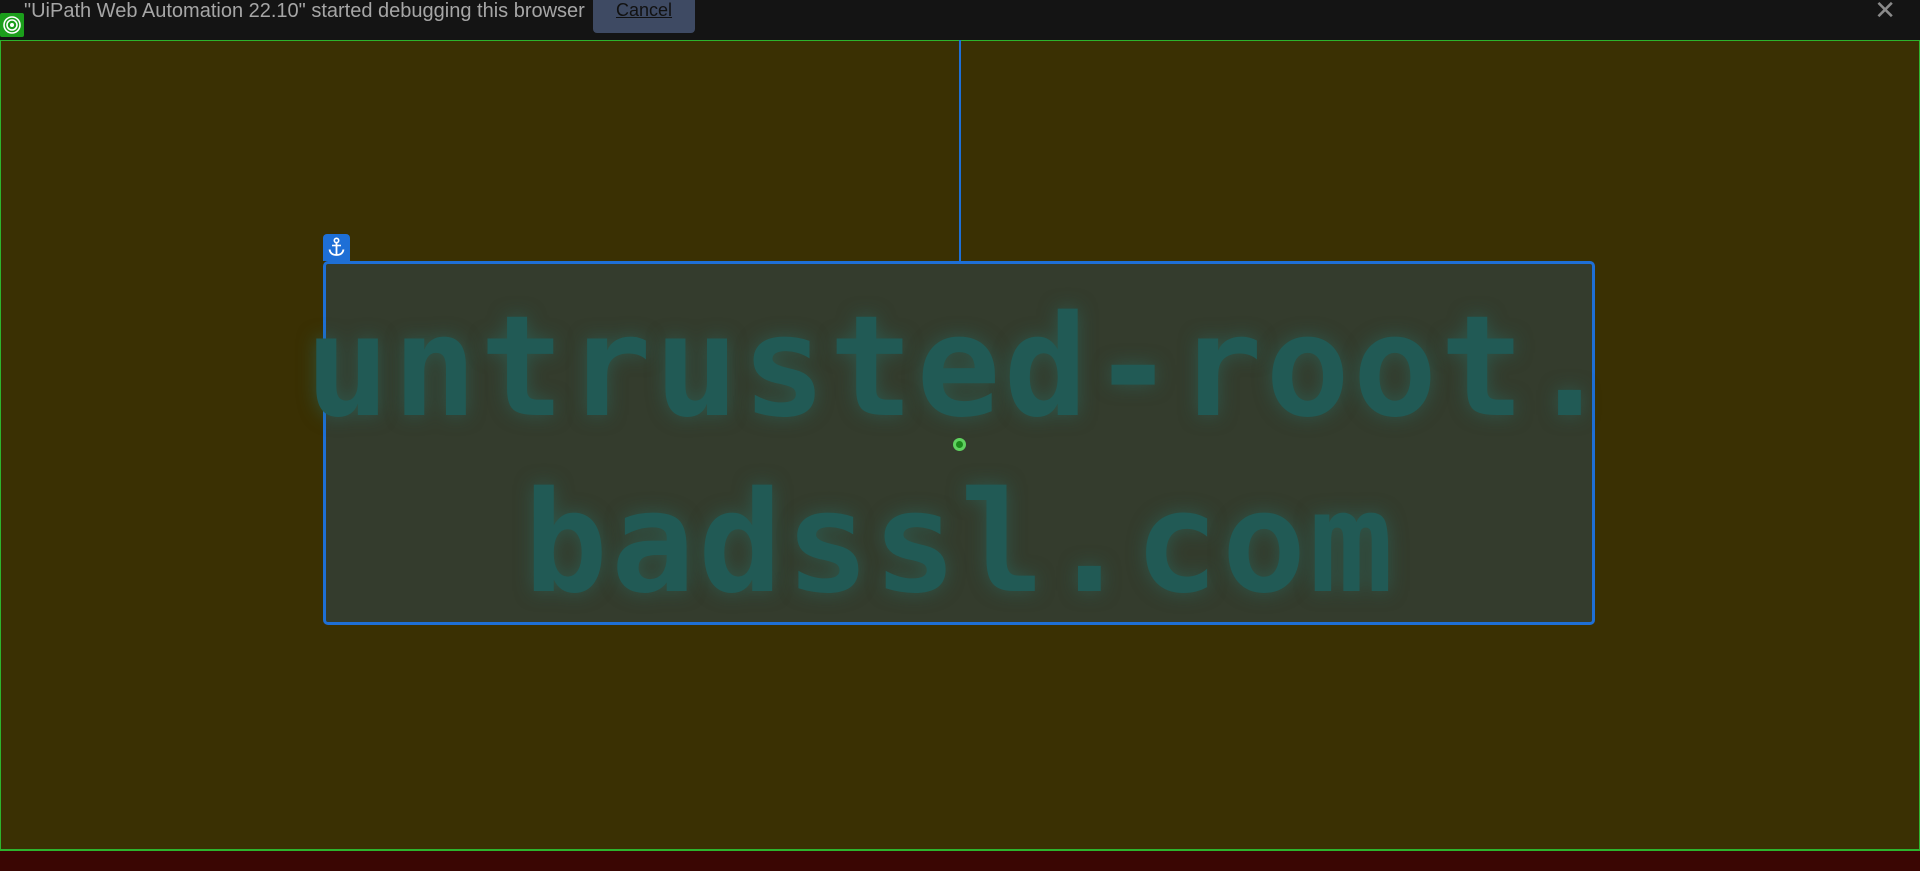  I want to click on headline-line-2: badssl.com, so click(960, 543).